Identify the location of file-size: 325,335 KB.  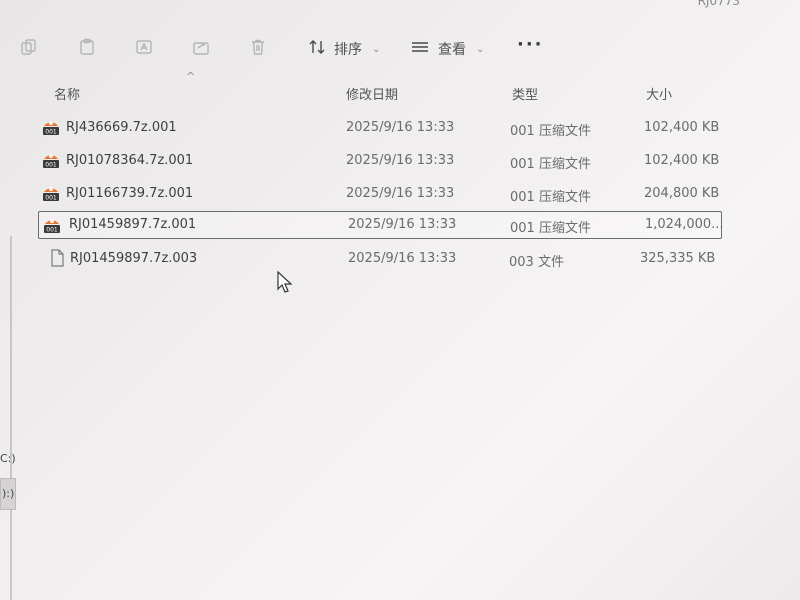
(678, 258).